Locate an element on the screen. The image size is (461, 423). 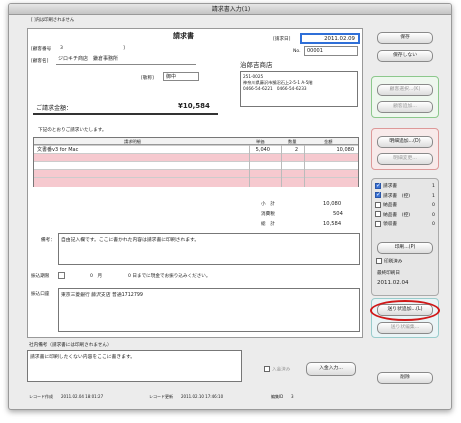
due-day-text: 0 日までに現金でお振り込みください。 is located at coordinates (169, 276).